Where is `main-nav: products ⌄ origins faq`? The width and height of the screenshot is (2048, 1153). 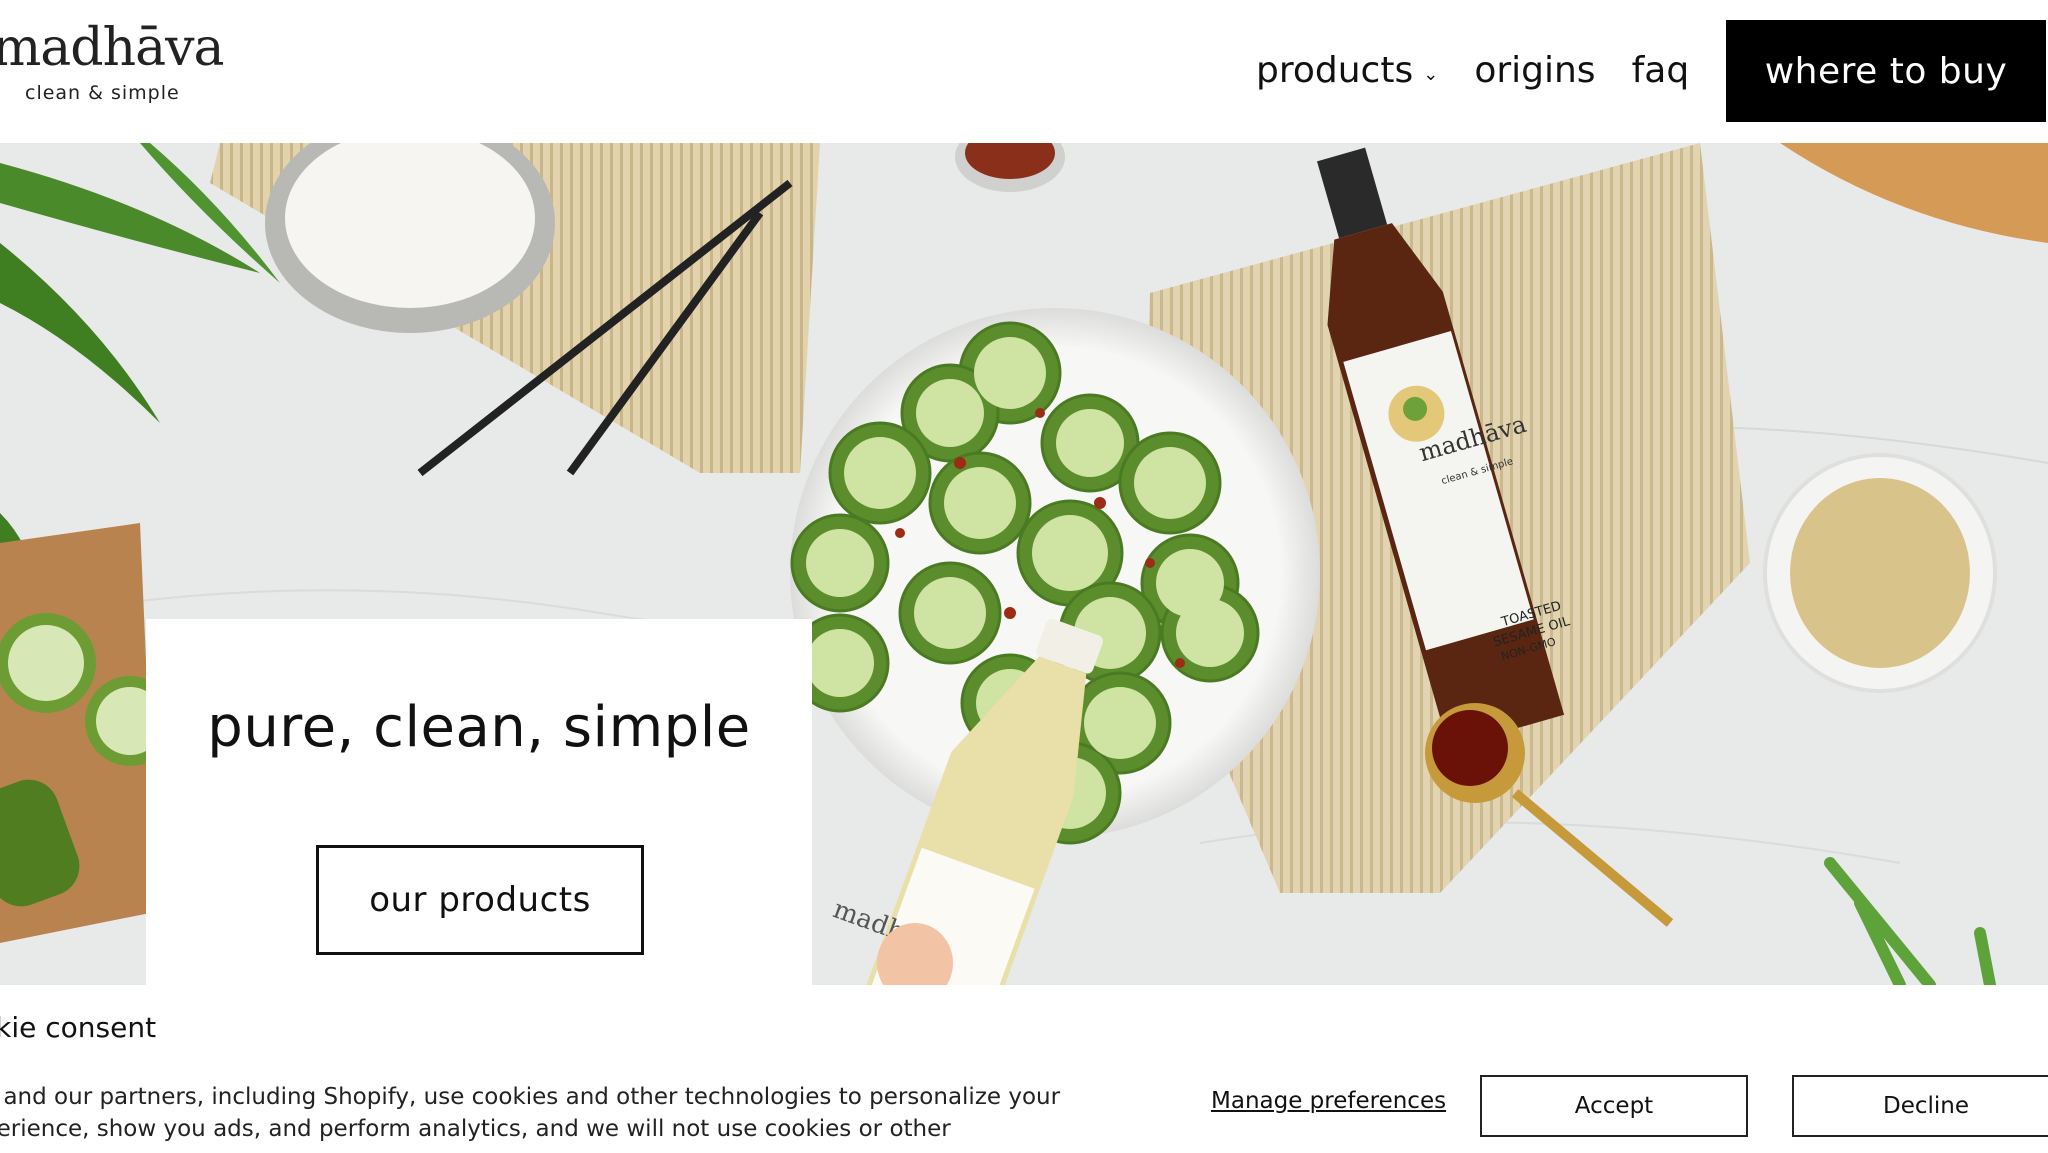
main-nav: products ⌄ origins faq is located at coordinates (1472, 70).